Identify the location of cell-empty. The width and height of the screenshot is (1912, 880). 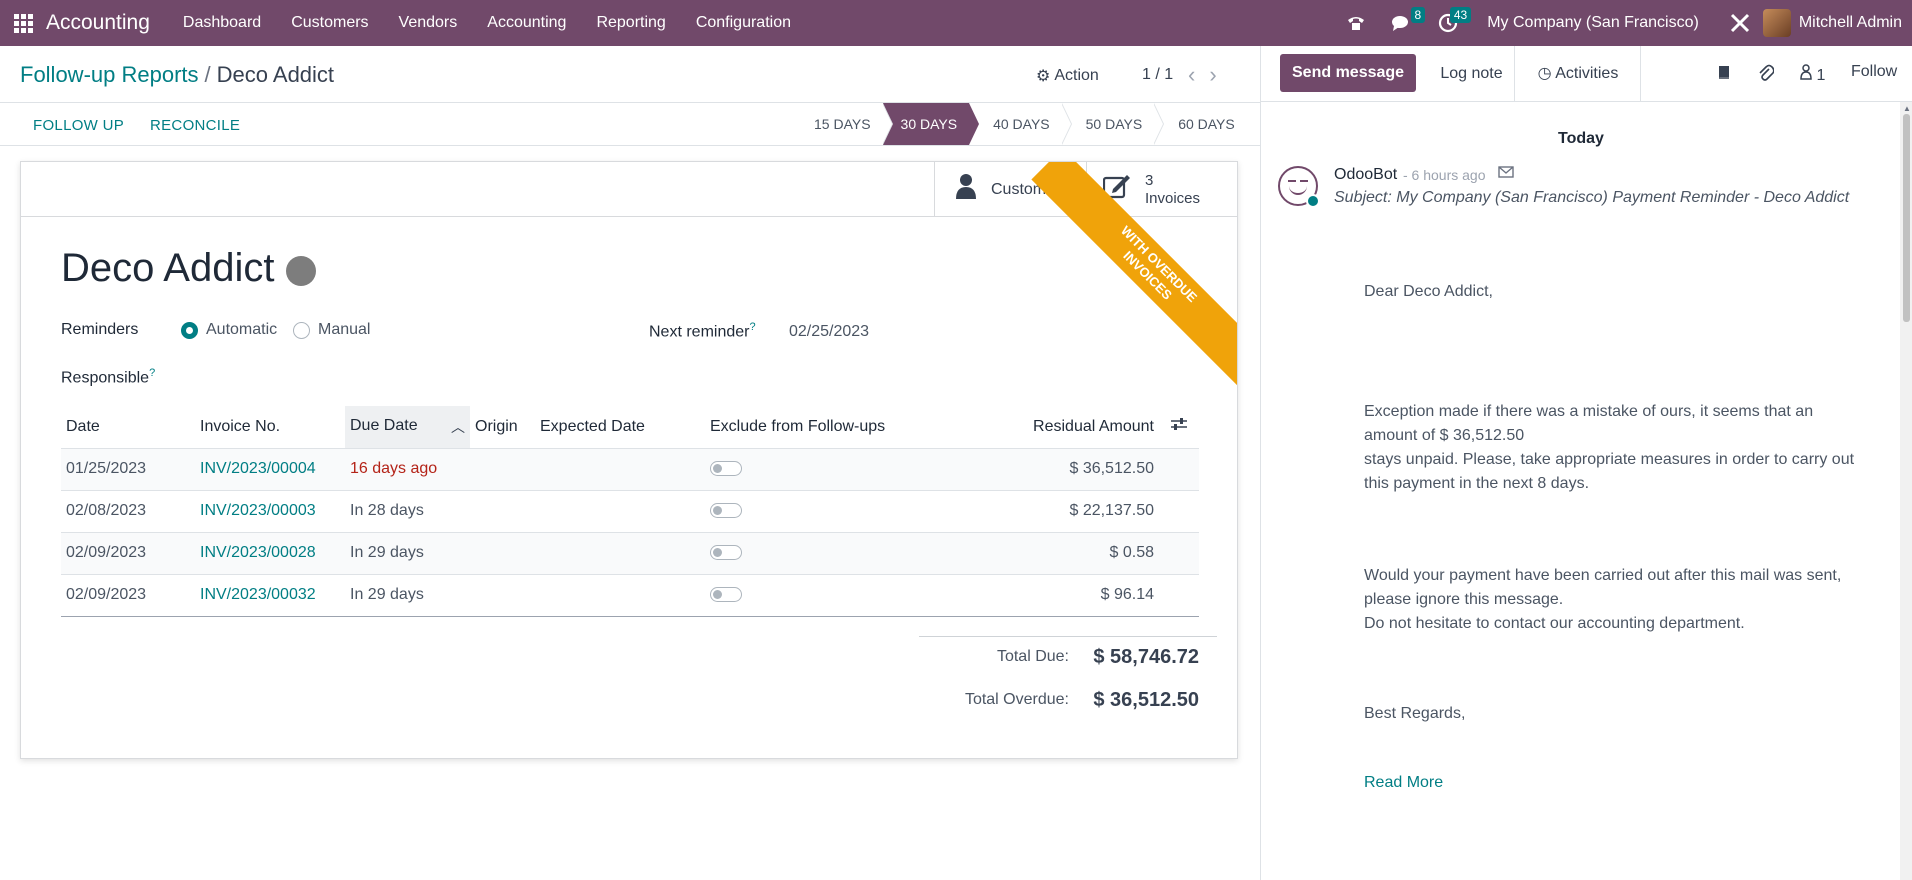
(1179, 553).